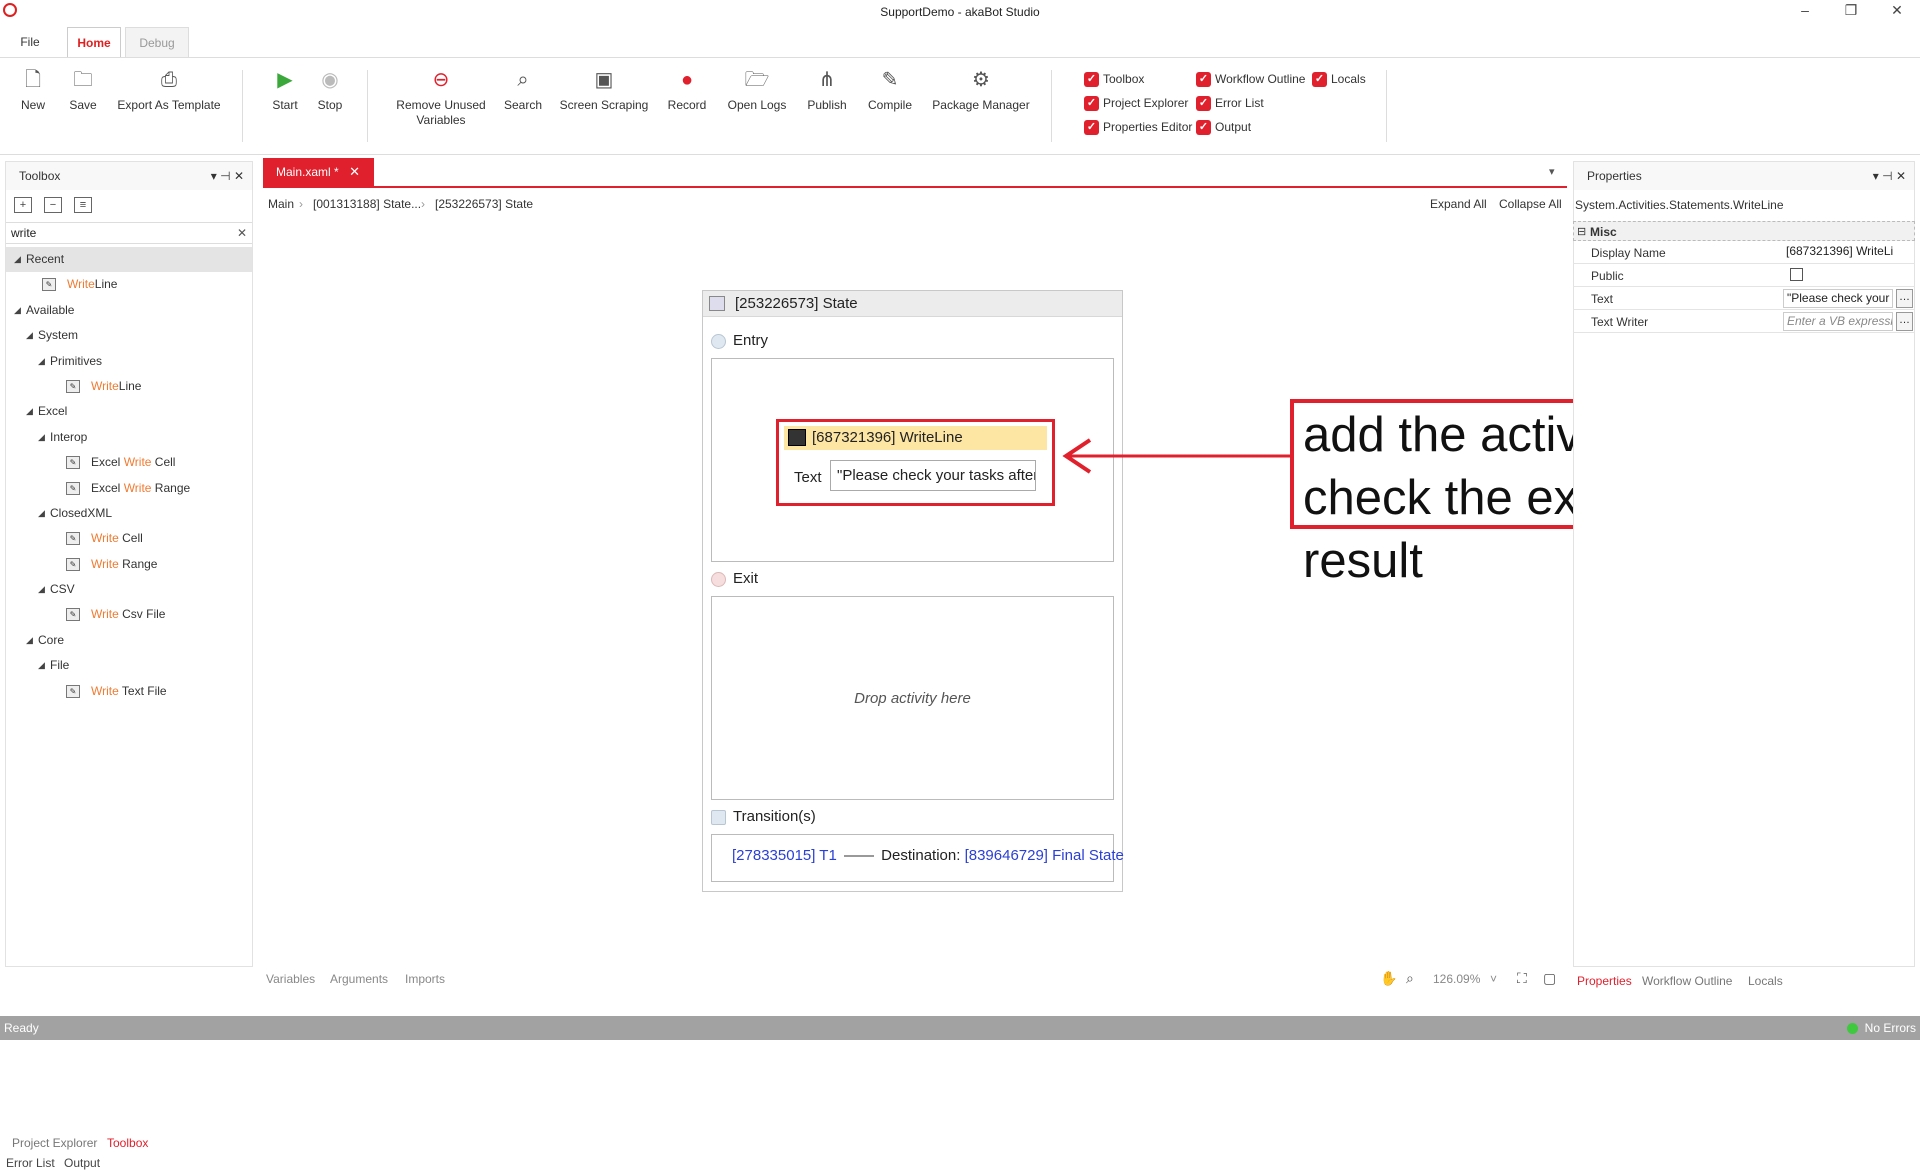 The height and width of the screenshot is (1170, 1920). I want to click on doc-list-dropdown-icon: ▾, so click(1552, 171).